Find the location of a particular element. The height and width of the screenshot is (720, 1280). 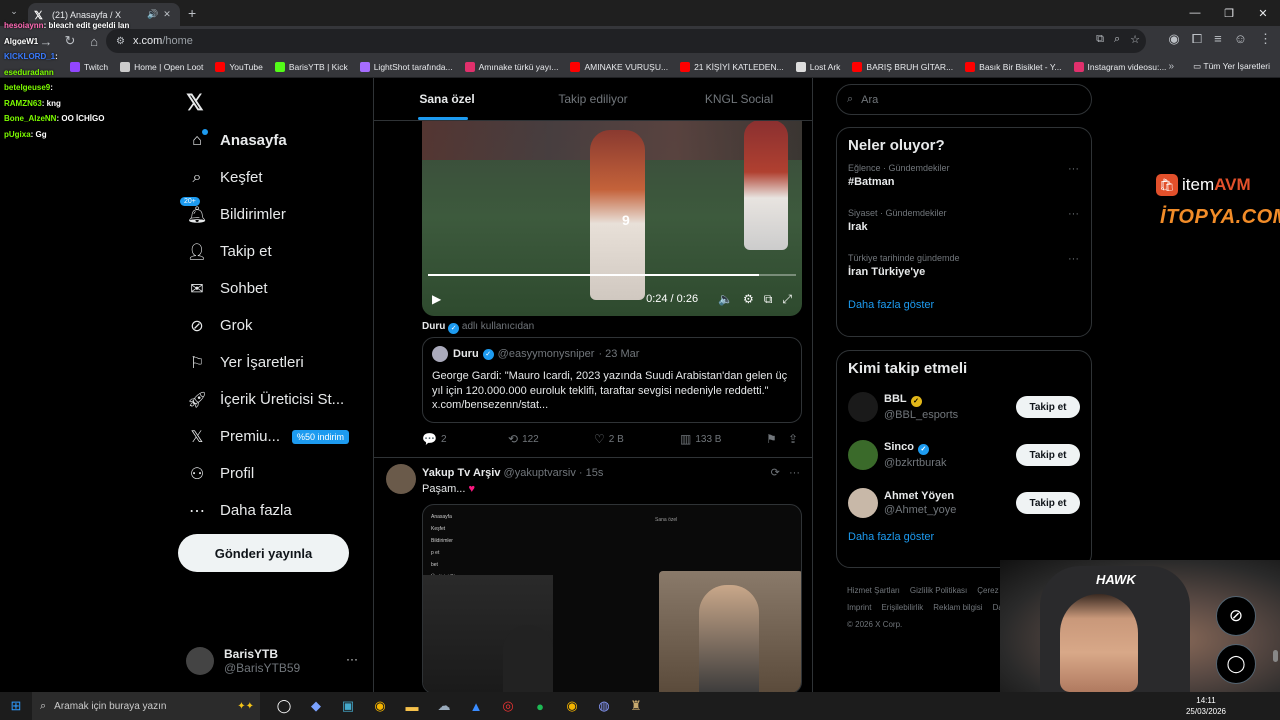

address-bar: ⚙ x.com/home ⧉ ⌕ ☆ is located at coordinates (626, 41).